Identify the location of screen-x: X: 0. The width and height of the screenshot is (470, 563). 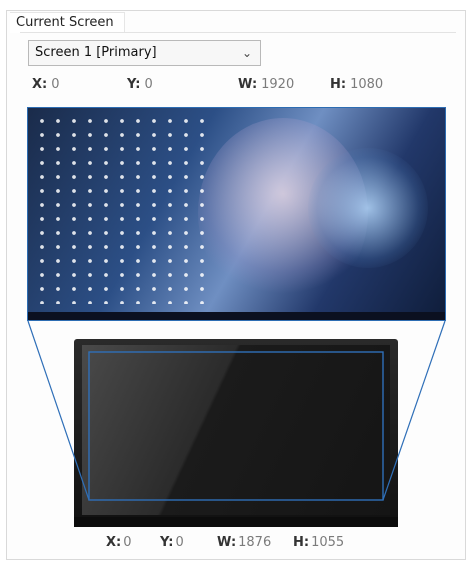
(46, 84).